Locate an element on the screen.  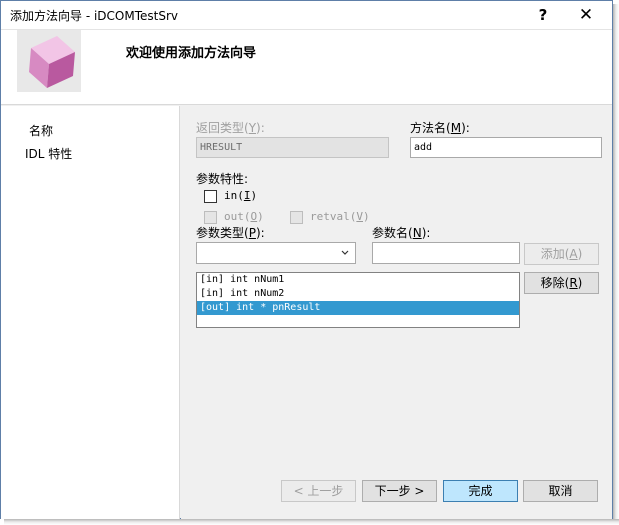
retval-checkbox is located at coordinates (296, 217).